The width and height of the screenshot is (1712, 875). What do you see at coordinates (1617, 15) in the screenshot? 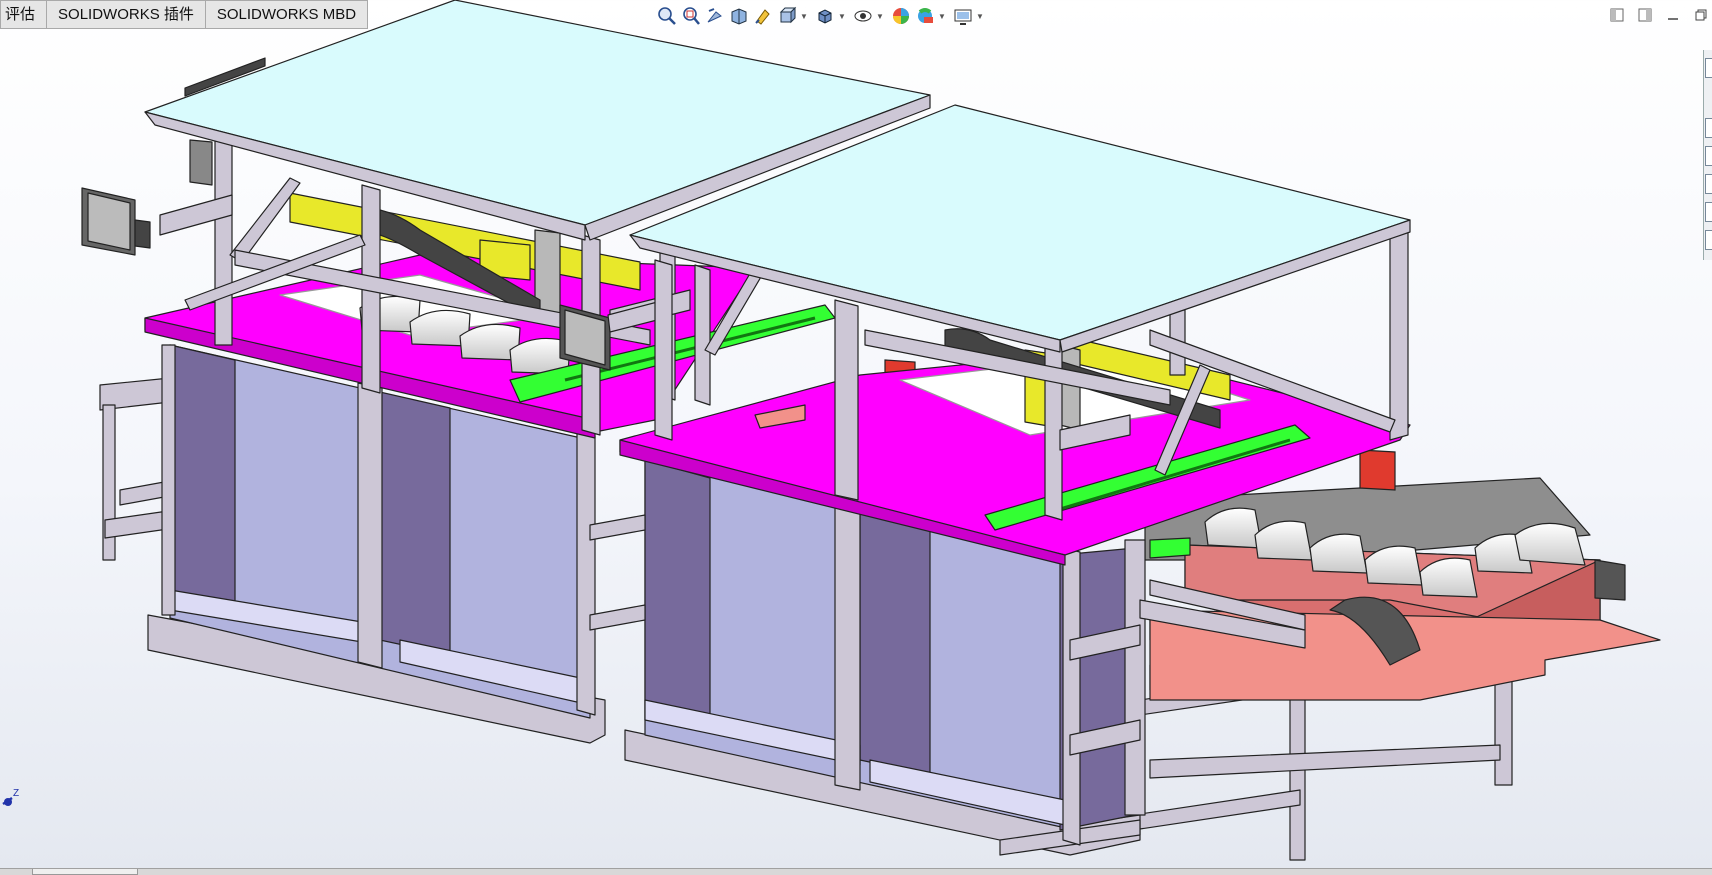
I see `tile-left-icon` at bounding box center [1617, 15].